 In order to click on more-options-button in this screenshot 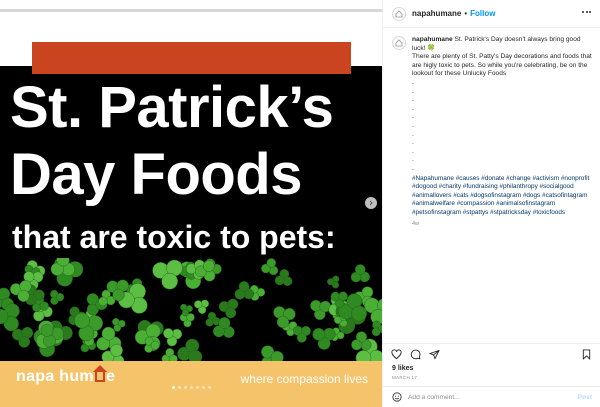, I will do `click(586, 12)`.